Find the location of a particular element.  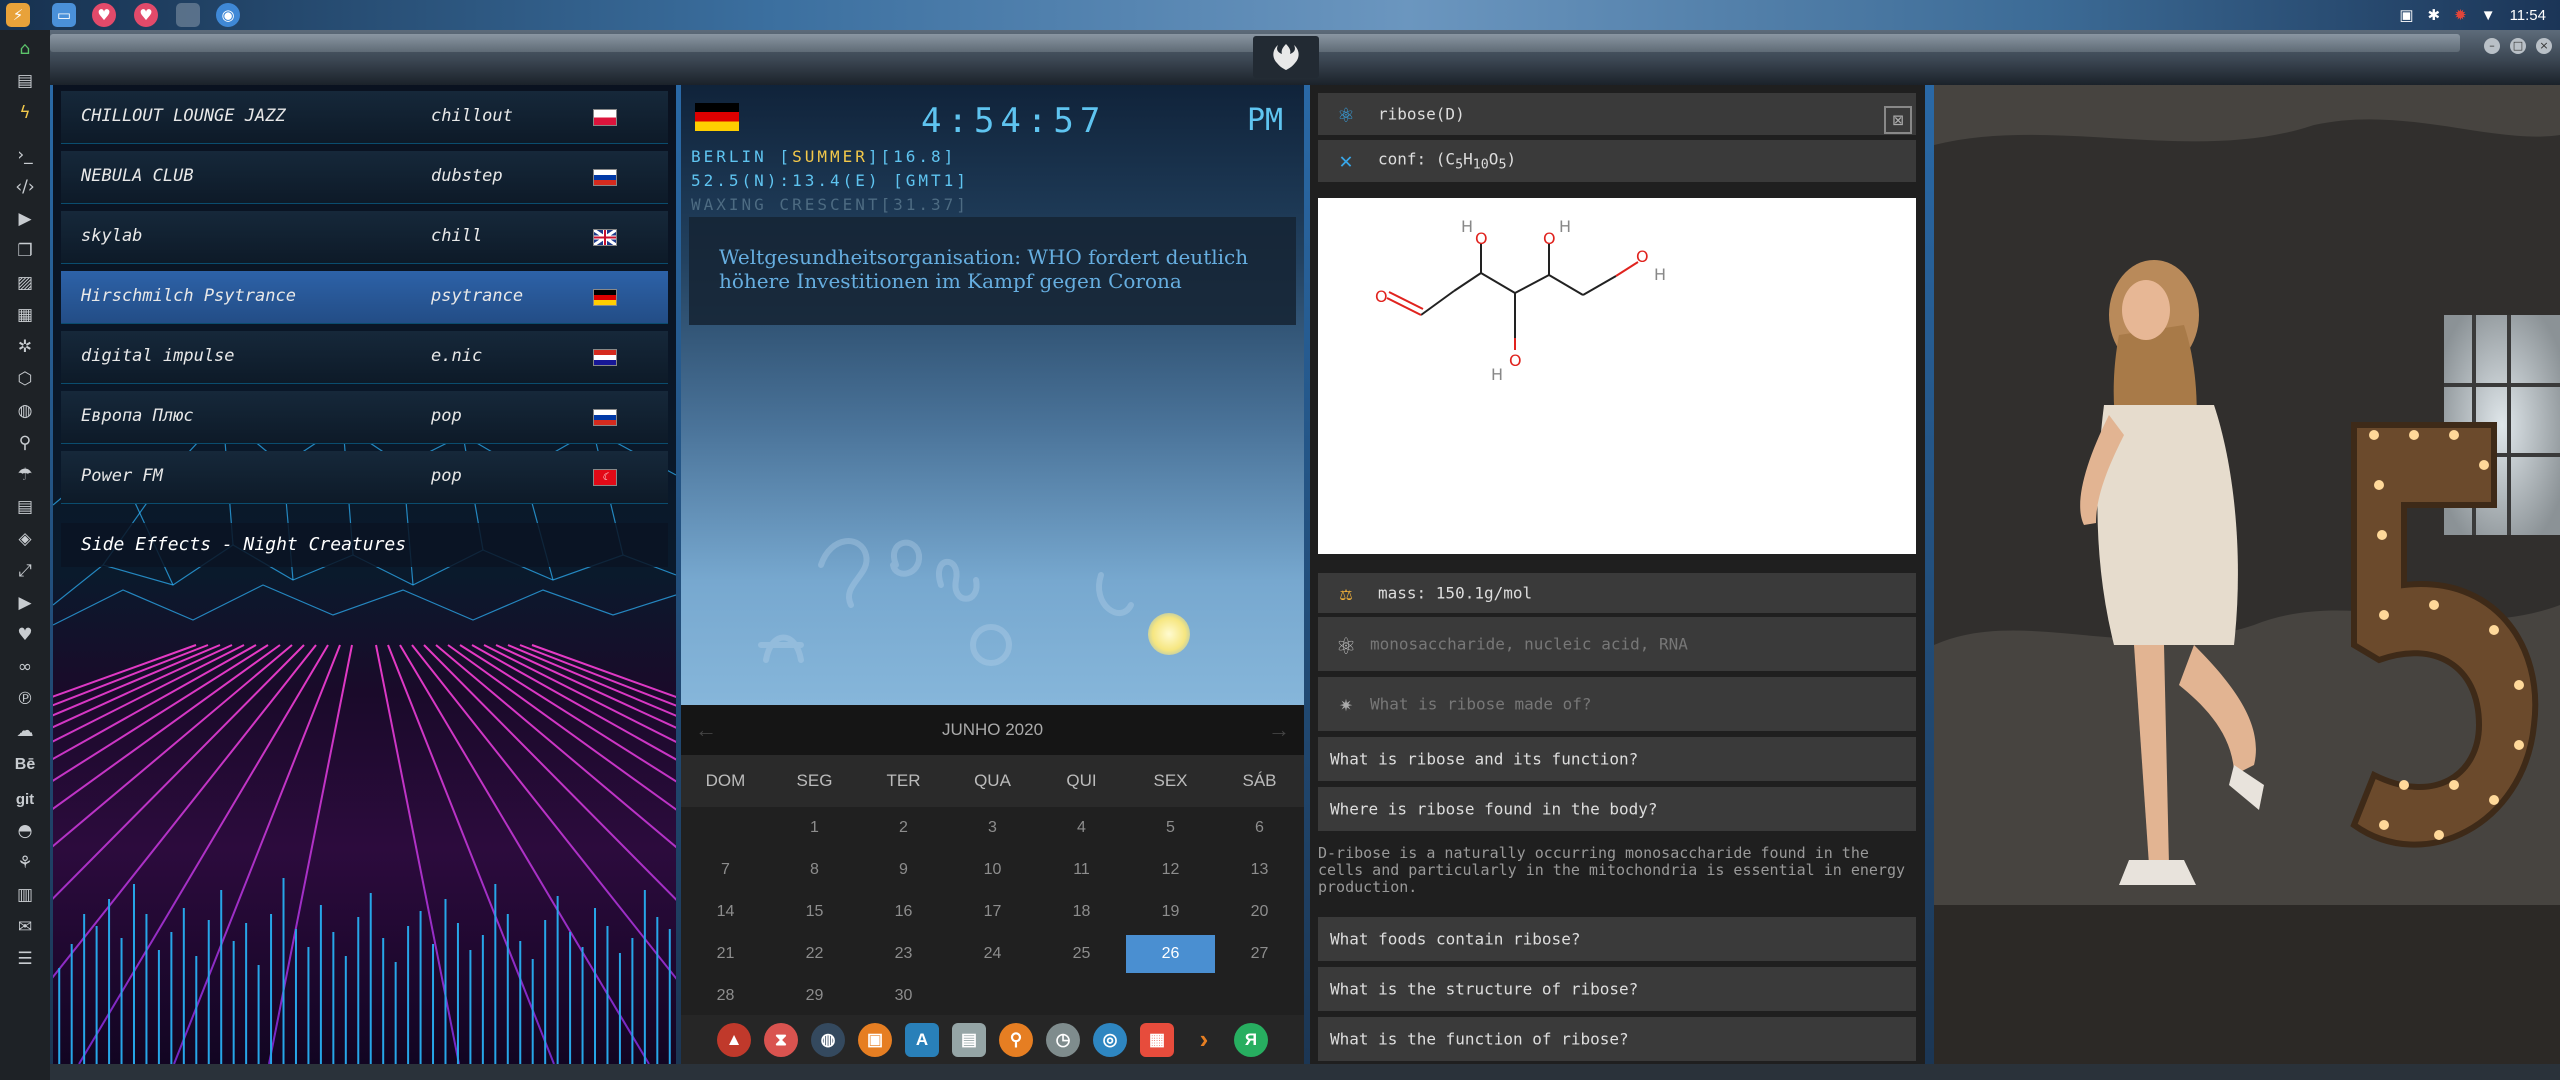

youtube-icon: ▶ is located at coordinates (25, 603).